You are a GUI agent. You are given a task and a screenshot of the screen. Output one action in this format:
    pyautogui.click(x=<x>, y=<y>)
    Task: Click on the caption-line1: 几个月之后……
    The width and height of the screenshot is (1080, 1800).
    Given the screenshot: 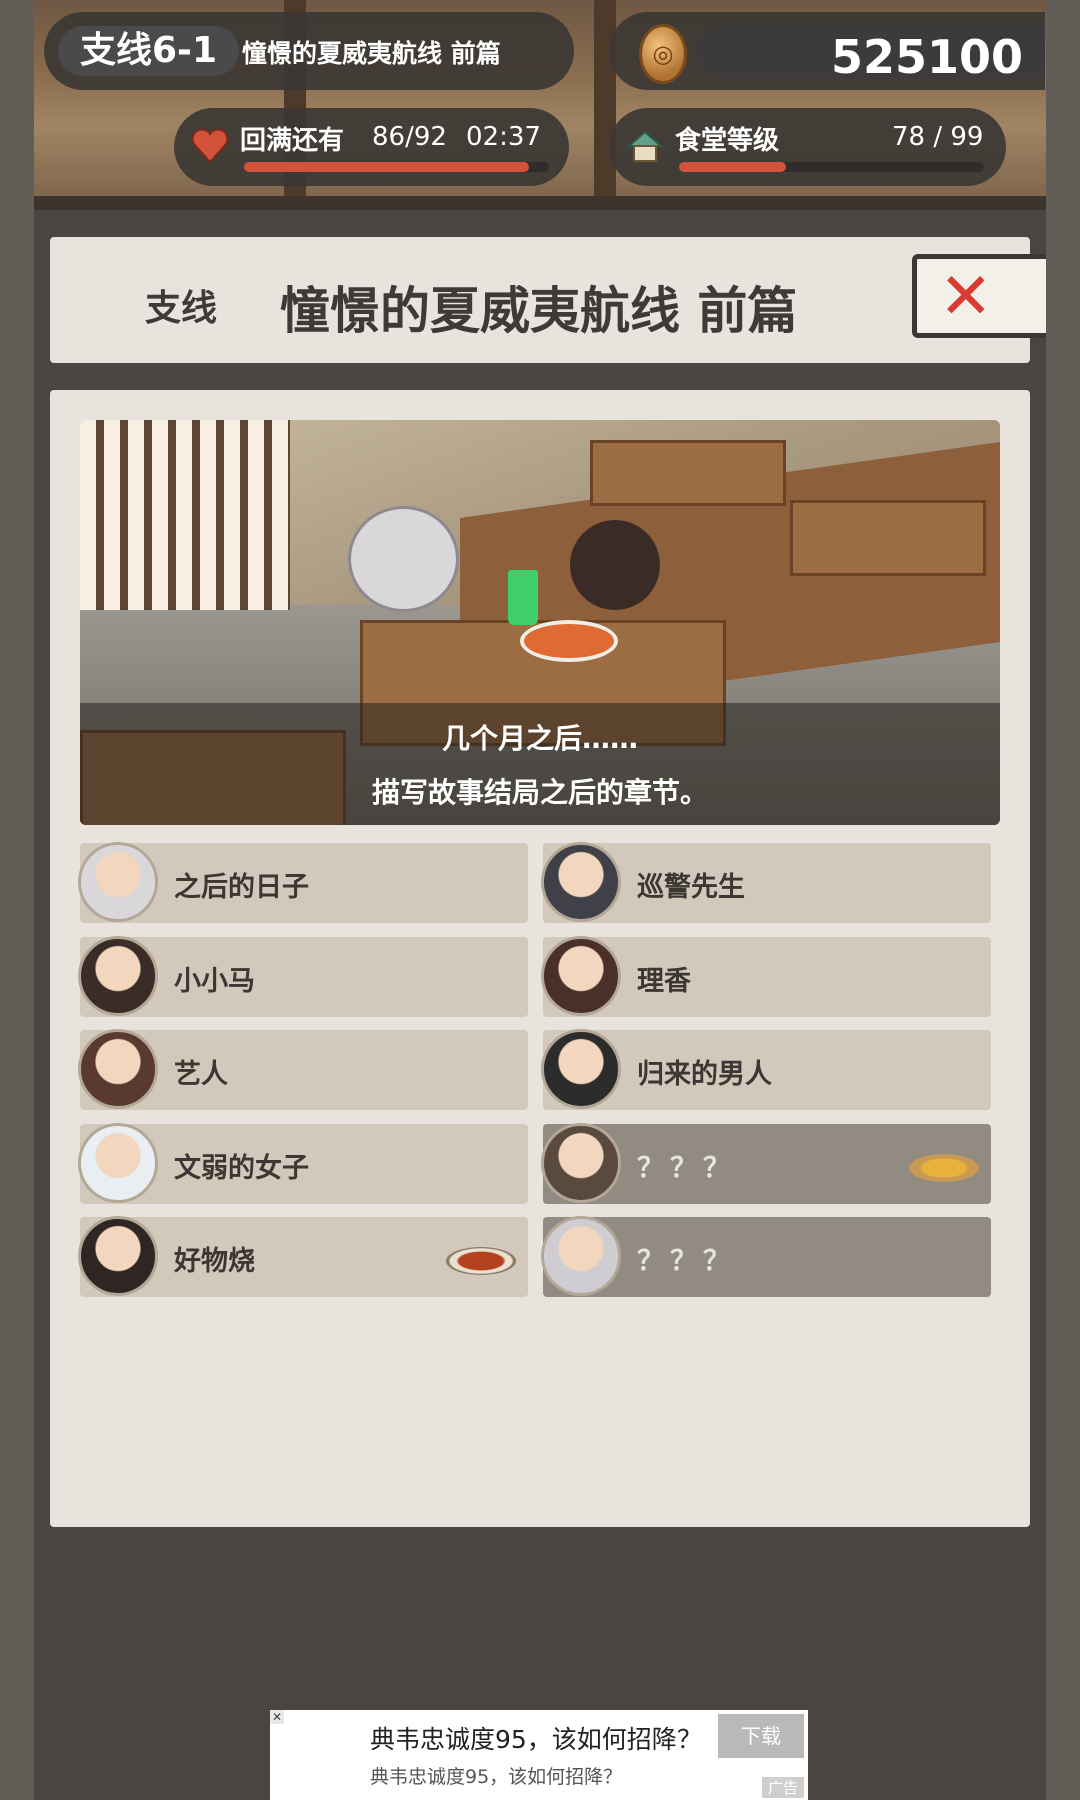 What is the action you would take?
    pyautogui.click(x=539, y=738)
    